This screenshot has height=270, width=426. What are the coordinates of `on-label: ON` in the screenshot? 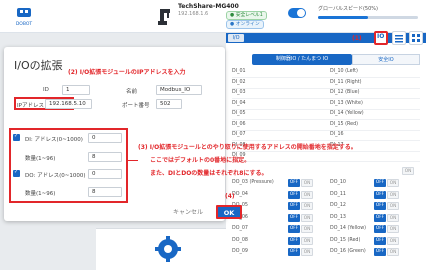 It's located at (408, 171).